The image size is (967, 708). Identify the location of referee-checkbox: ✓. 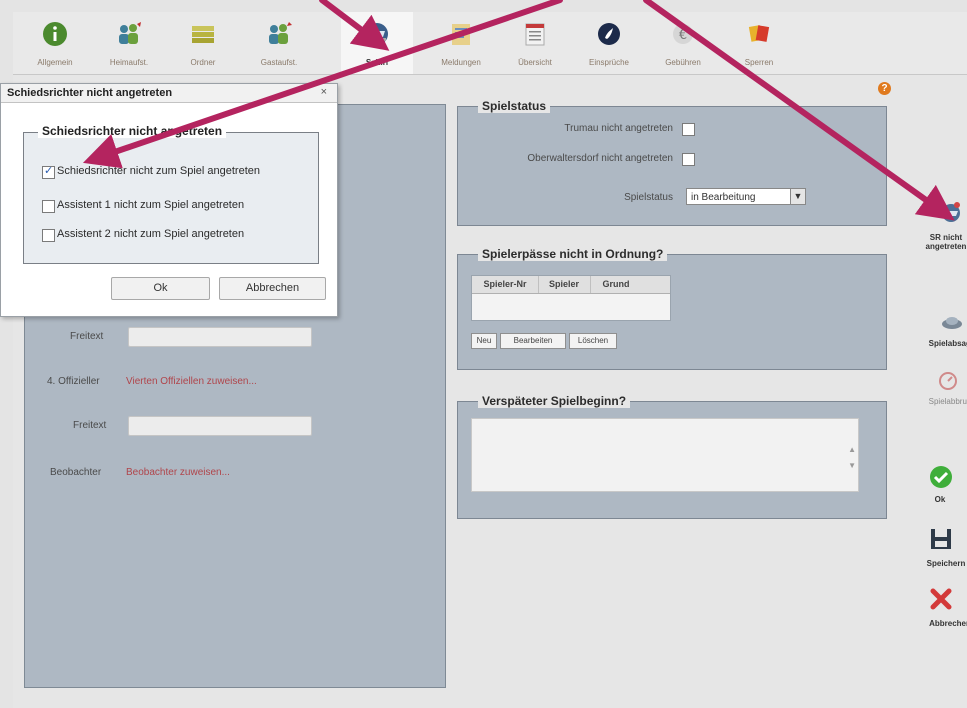
(48, 172).